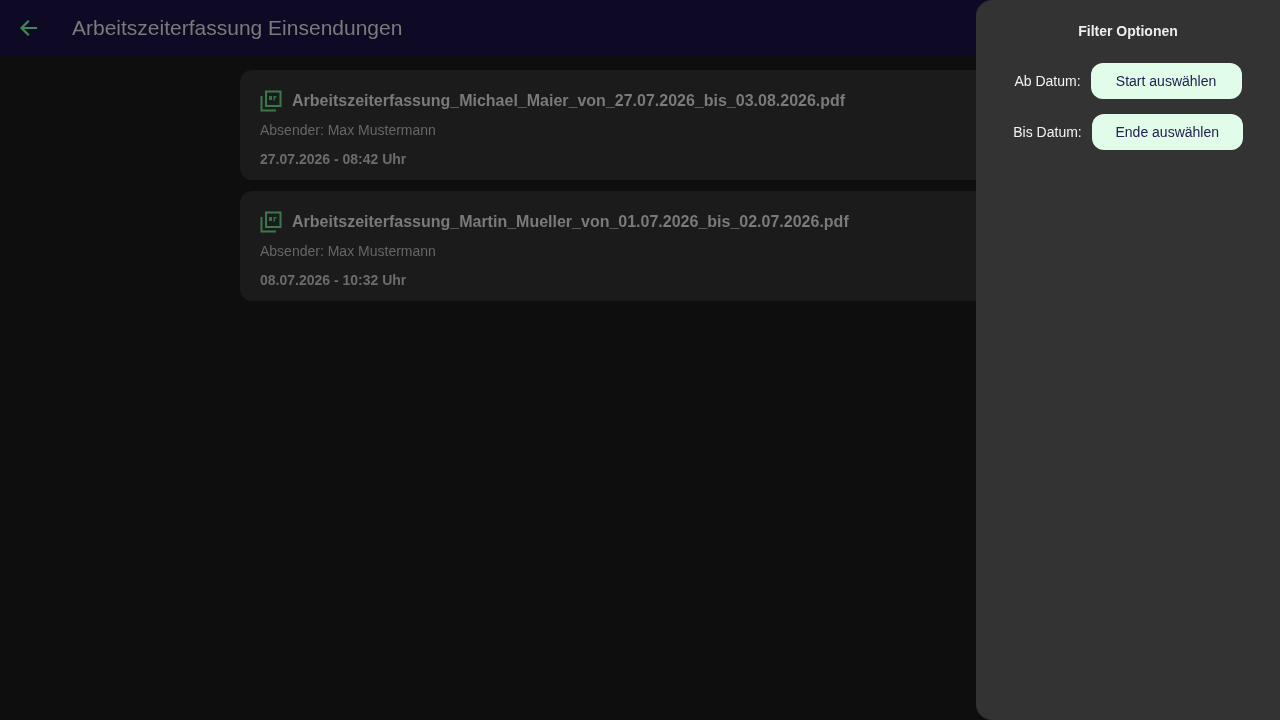  I want to click on page-title: Arbeitszeiterfassung Einsendungen, so click(237, 28).